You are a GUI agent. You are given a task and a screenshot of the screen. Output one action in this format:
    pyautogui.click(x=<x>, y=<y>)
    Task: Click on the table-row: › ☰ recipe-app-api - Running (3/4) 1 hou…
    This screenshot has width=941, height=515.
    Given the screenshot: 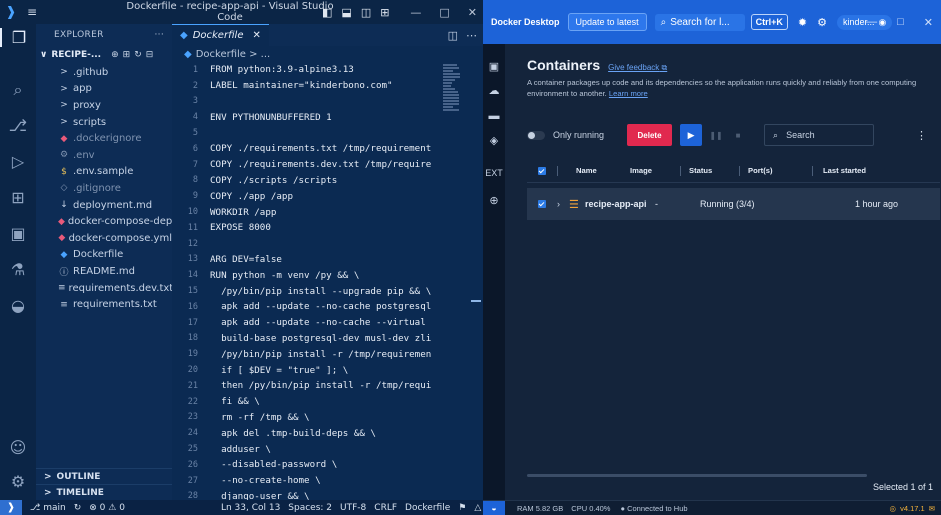 What is the action you would take?
    pyautogui.click(x=733, y=204)
    